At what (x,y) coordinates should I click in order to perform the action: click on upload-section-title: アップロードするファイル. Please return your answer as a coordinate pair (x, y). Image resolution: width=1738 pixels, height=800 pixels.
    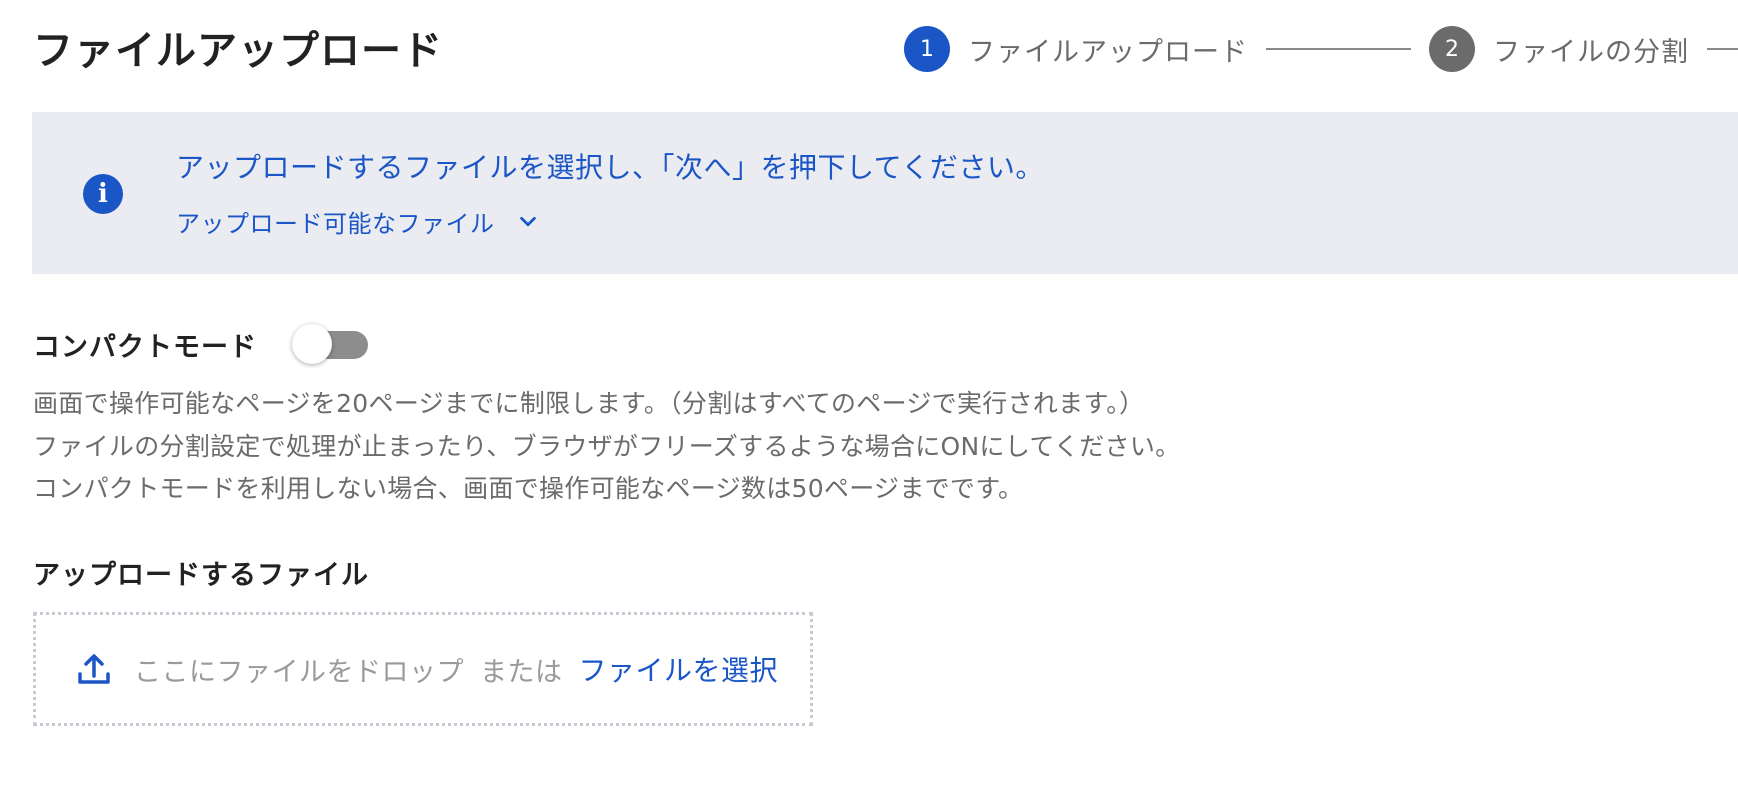
    Looking at the image, I should click on (201, 575).